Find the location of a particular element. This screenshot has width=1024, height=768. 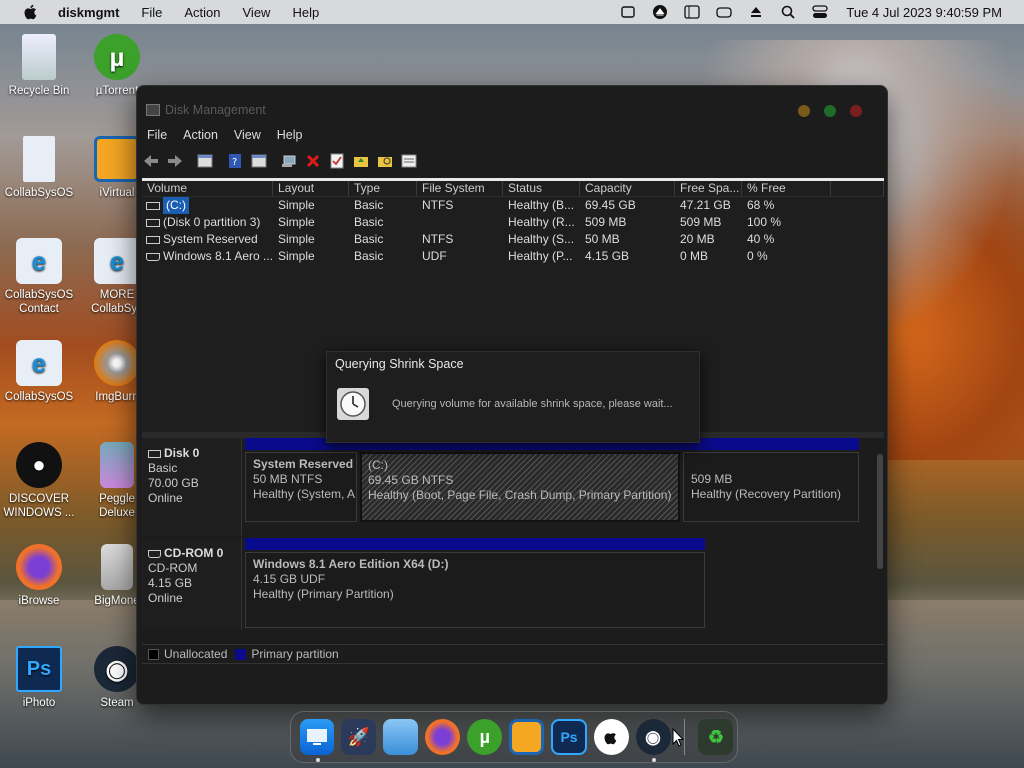

close-button is located at coordinates (856, 111).